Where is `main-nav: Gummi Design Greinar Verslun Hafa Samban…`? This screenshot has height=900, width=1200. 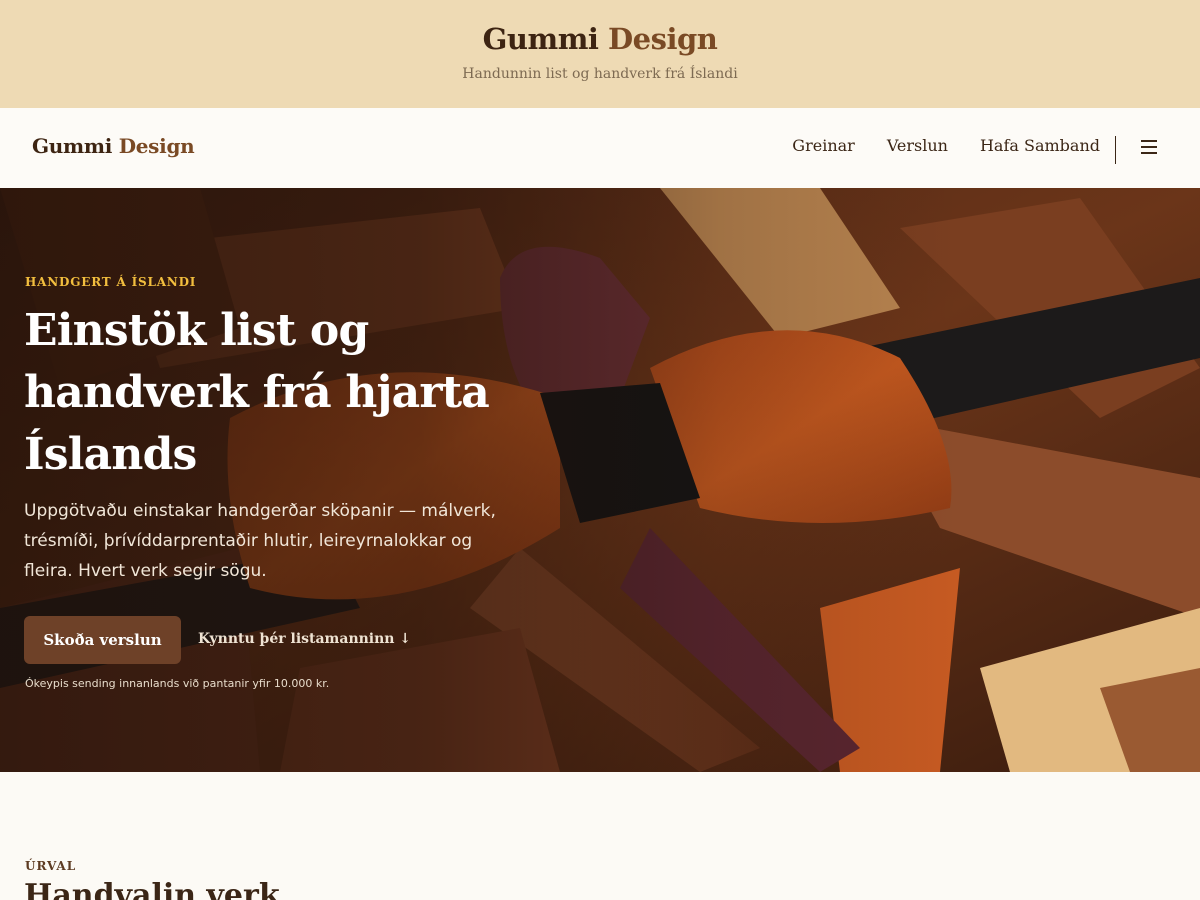 main-nav: Gummi Design Greinar Verslun Hafa Samban… is located at coordinates (600, 148).